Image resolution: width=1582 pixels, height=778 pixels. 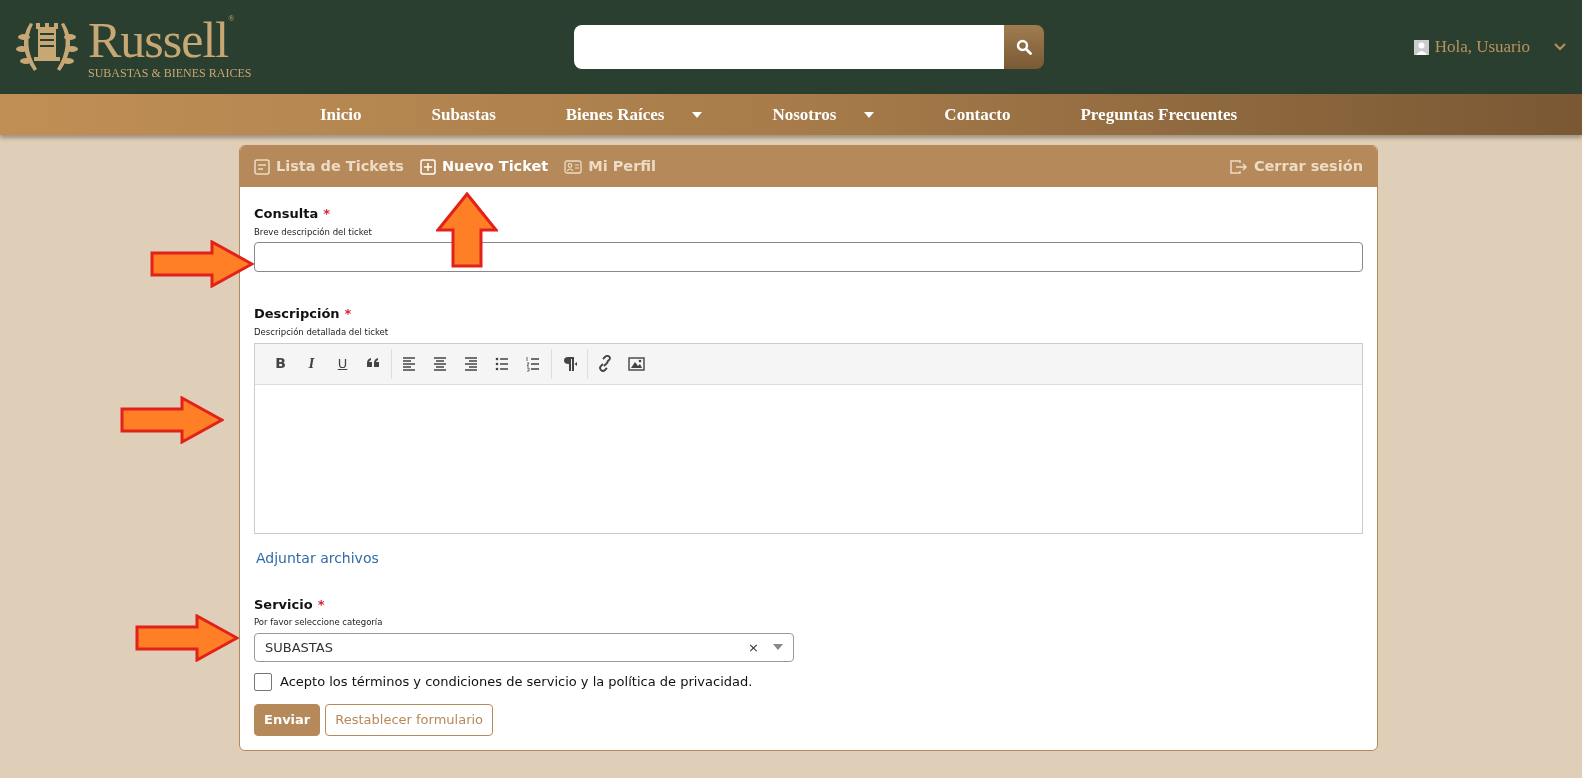 What do you see at coordinates (161, 40) in the screenshot?
I see `logo-wordmark: Russell®` at bounding box center [161, 40].